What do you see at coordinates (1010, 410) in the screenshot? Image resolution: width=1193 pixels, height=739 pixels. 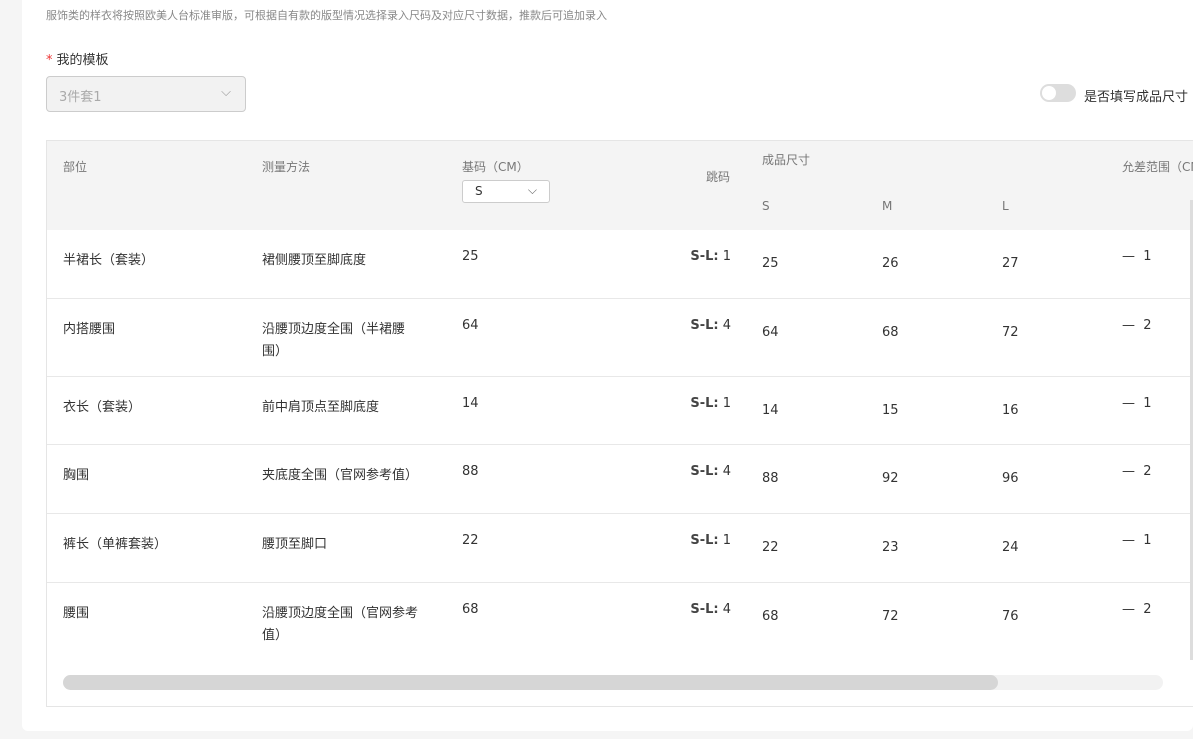 I see `size-l-cell: 16` at bounding box center [1010, 410].